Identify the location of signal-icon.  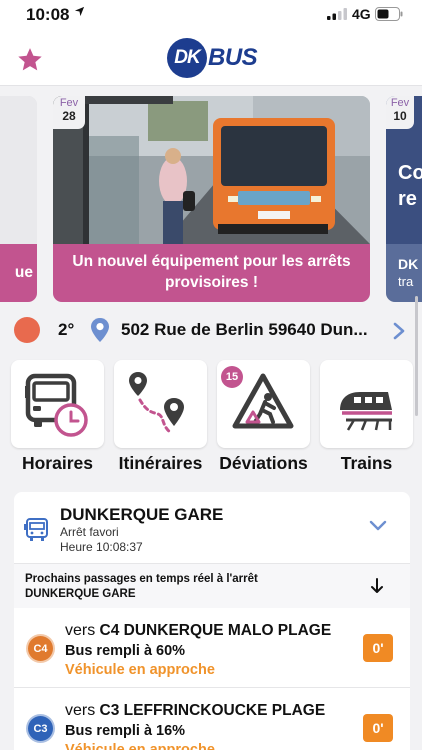
(337, 14).